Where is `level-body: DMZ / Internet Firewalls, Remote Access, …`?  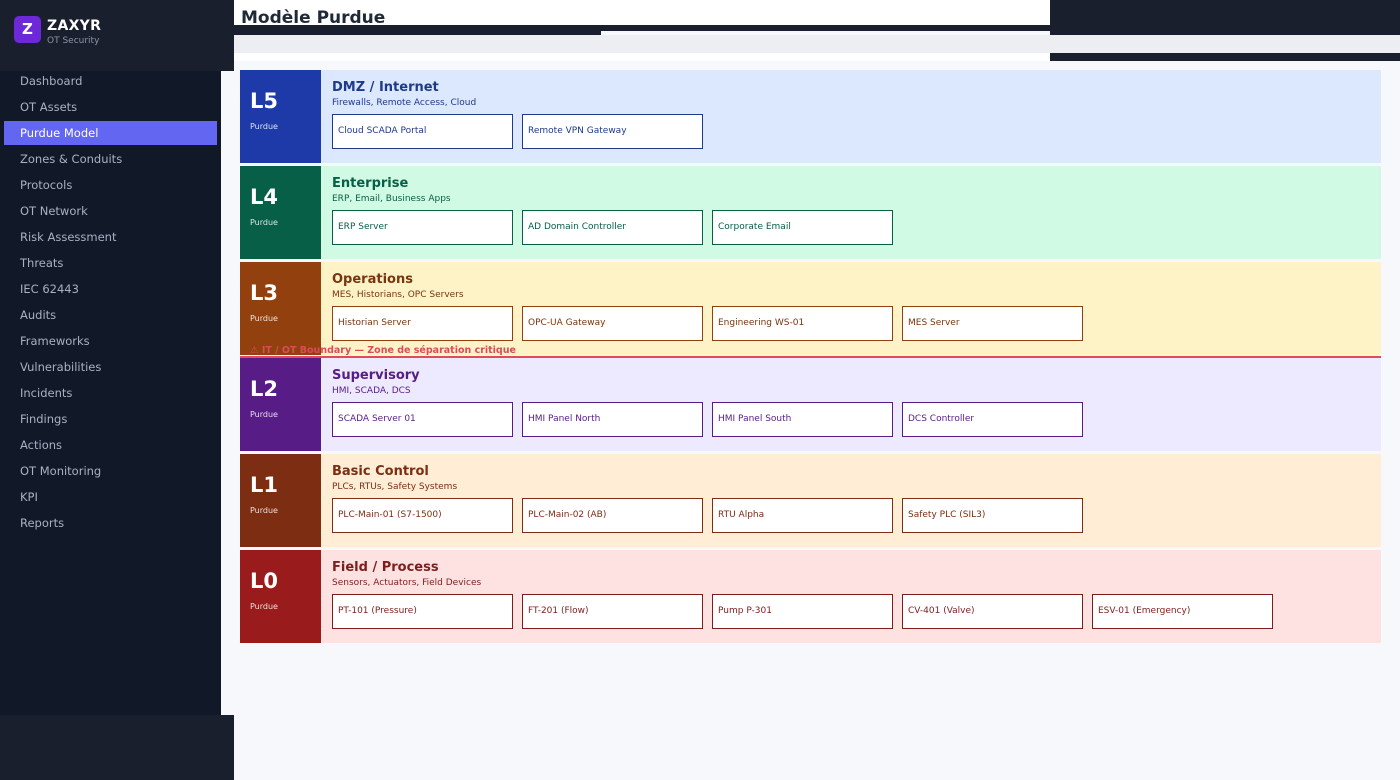
level-body: DMZ / Internet Firewalls, Remote Access, … is located at coordinates (851, 116).